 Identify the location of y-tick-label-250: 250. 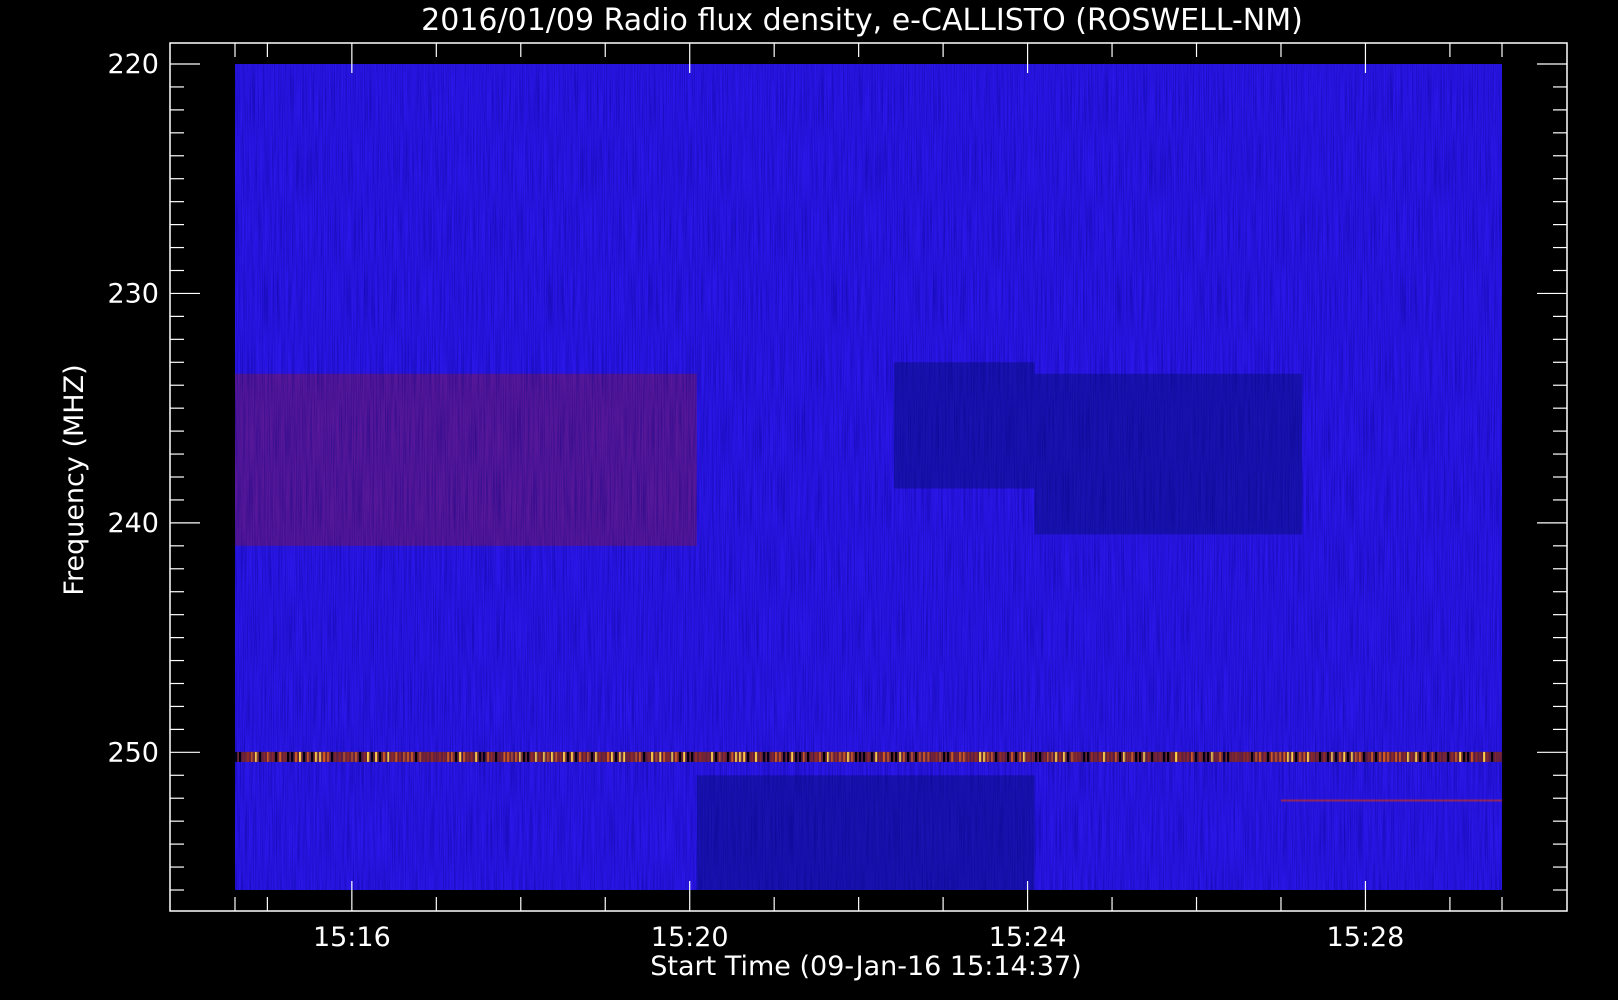
(133, 752).